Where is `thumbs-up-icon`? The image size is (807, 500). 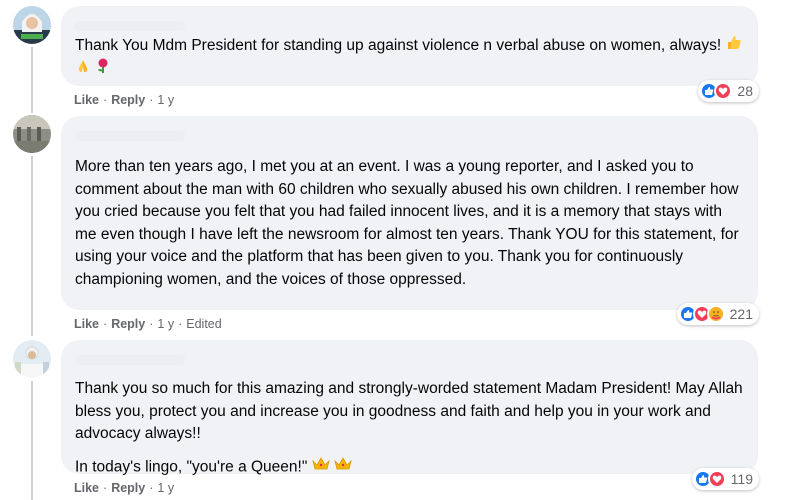
thumbs-up-icon is located at coordinates (734, 46).